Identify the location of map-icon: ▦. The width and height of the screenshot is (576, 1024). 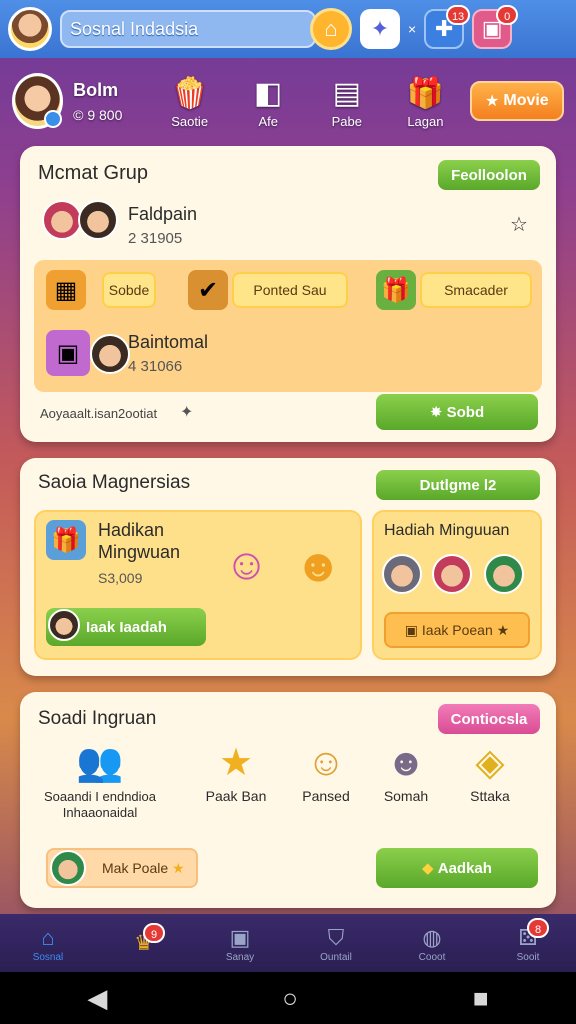
(66, 290).